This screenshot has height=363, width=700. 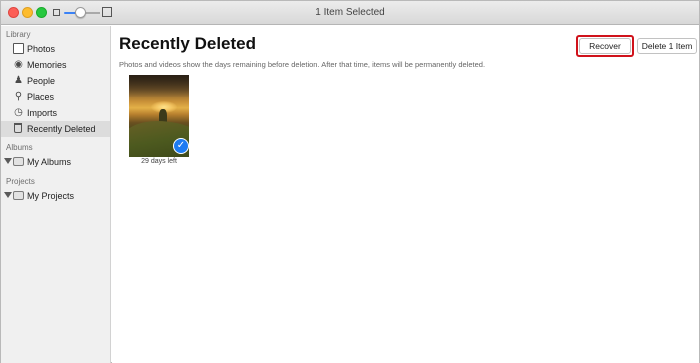 What do you see at coordinates (42, 113) in the screenshot?
I see `sidebar-item-label: Imports` at bounding box center [42, 113].